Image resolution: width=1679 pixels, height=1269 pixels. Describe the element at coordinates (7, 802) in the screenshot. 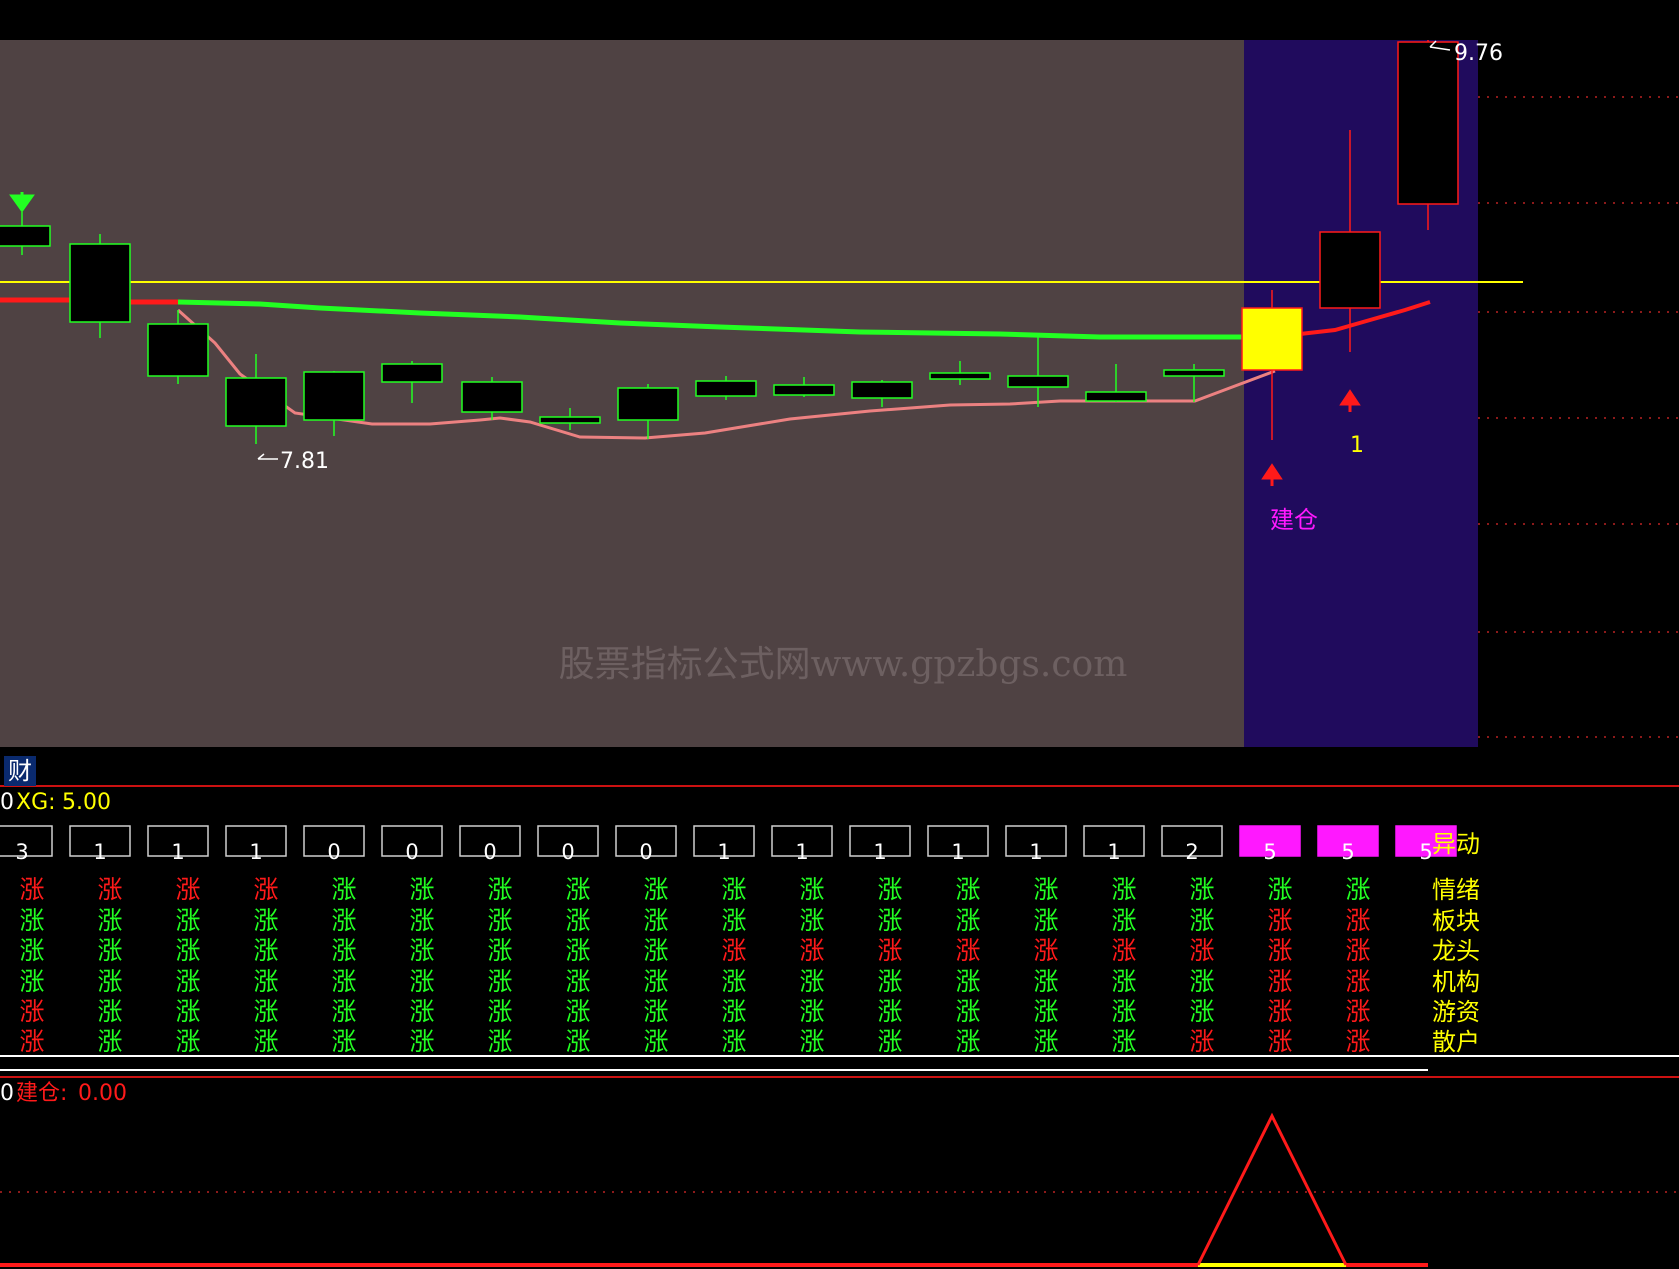

I see `panel2-title-prefix: 0` at that location.